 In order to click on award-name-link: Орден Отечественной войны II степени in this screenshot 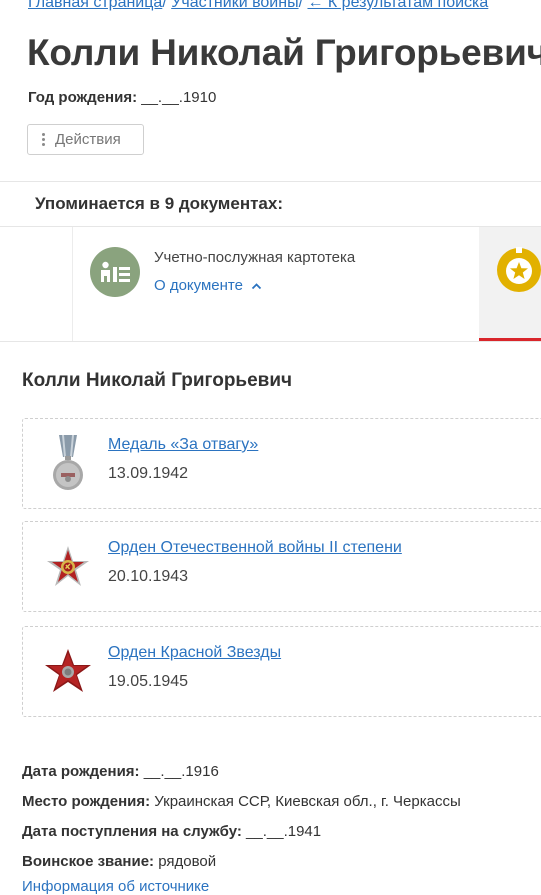, I will do `click(255, 548)`.